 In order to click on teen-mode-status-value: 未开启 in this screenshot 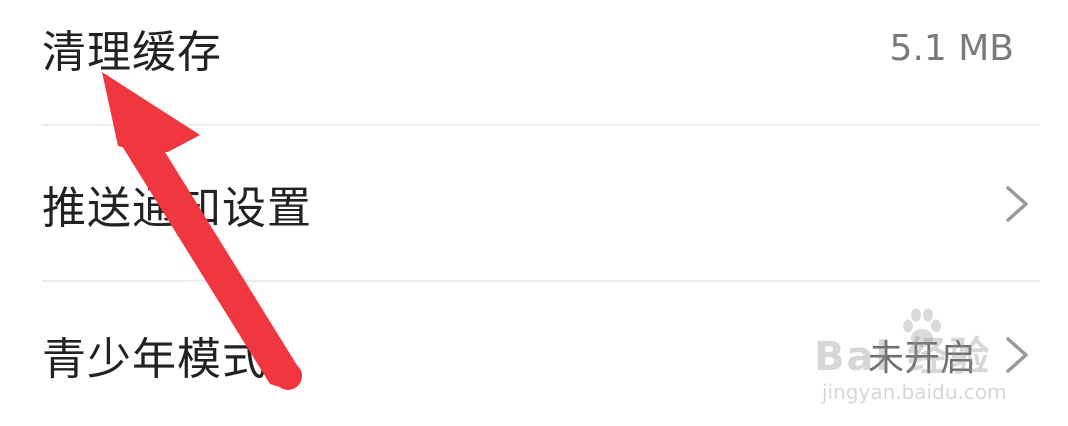, I will do `click(921, 358)`.